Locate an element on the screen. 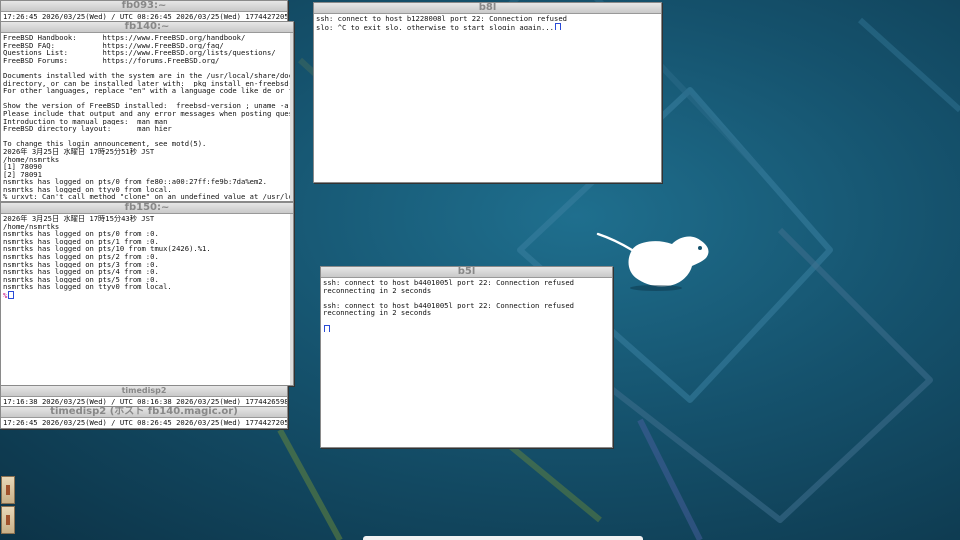 The height and width of the screenshot is (540, 960). window-title: fb093:~ is located at coordinates (144, 6).